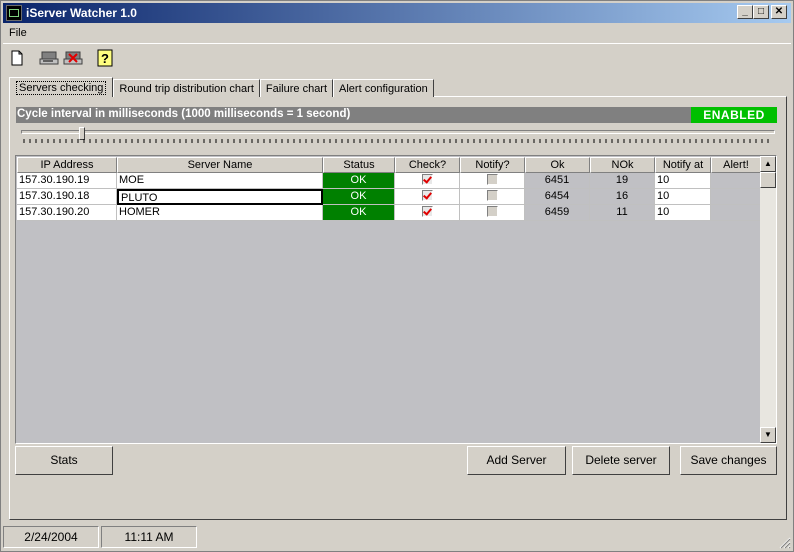 Image resolution: width=794 pixels, height=552 pixels. What do you see at coordinates (622, 197) in the screenshot?
I see `nok-cell: 16` at bounding box center [622, 197].